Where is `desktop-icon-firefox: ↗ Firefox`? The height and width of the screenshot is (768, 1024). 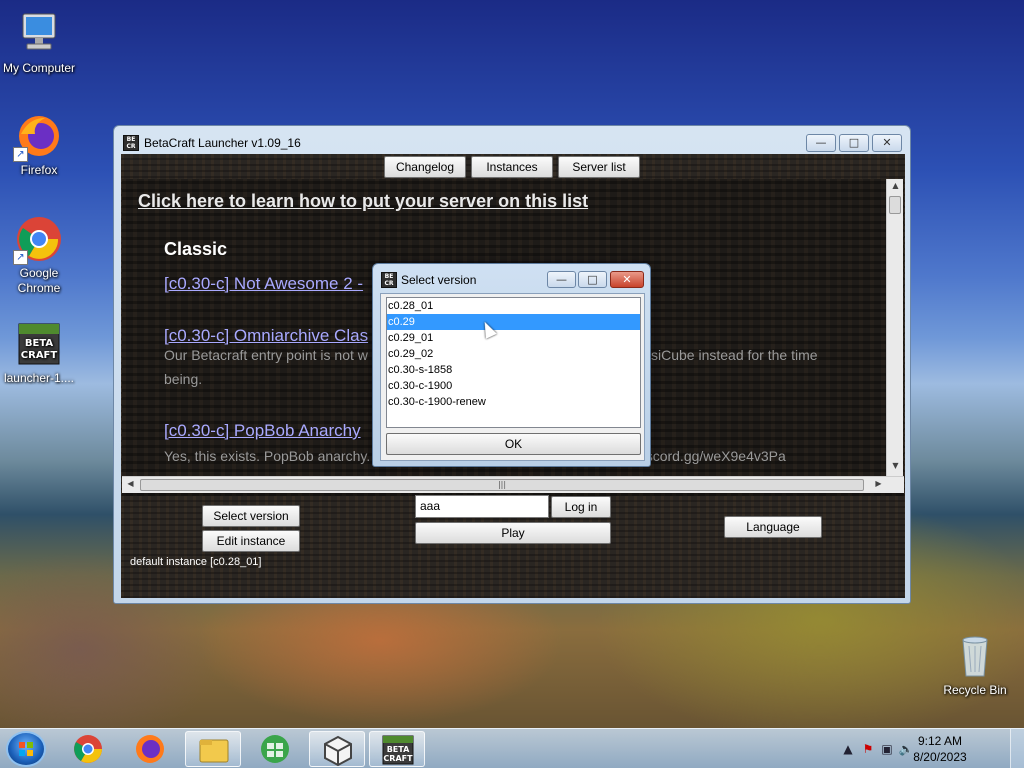 desktop-icon-firefox: ↗ Firefox is located at coordinates (40, 145).